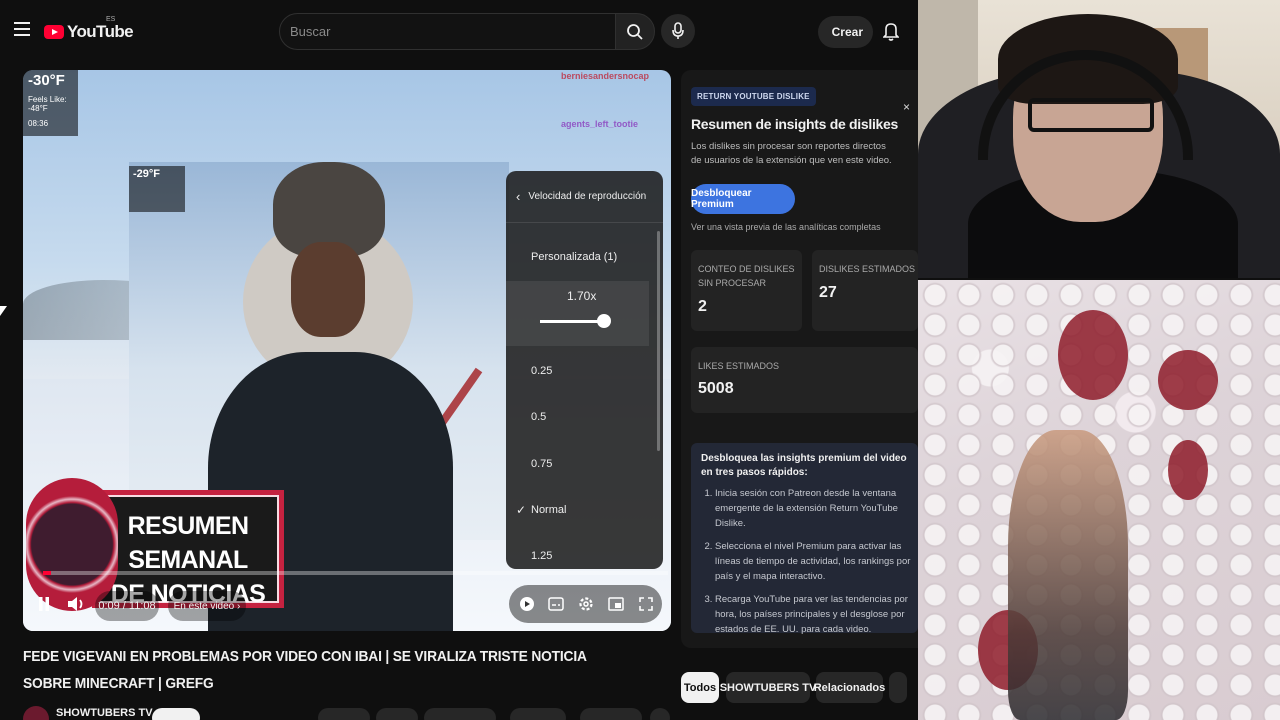 This screenshot has width=1280, height=720. I want to click on gear-icon, so click(586, 604).